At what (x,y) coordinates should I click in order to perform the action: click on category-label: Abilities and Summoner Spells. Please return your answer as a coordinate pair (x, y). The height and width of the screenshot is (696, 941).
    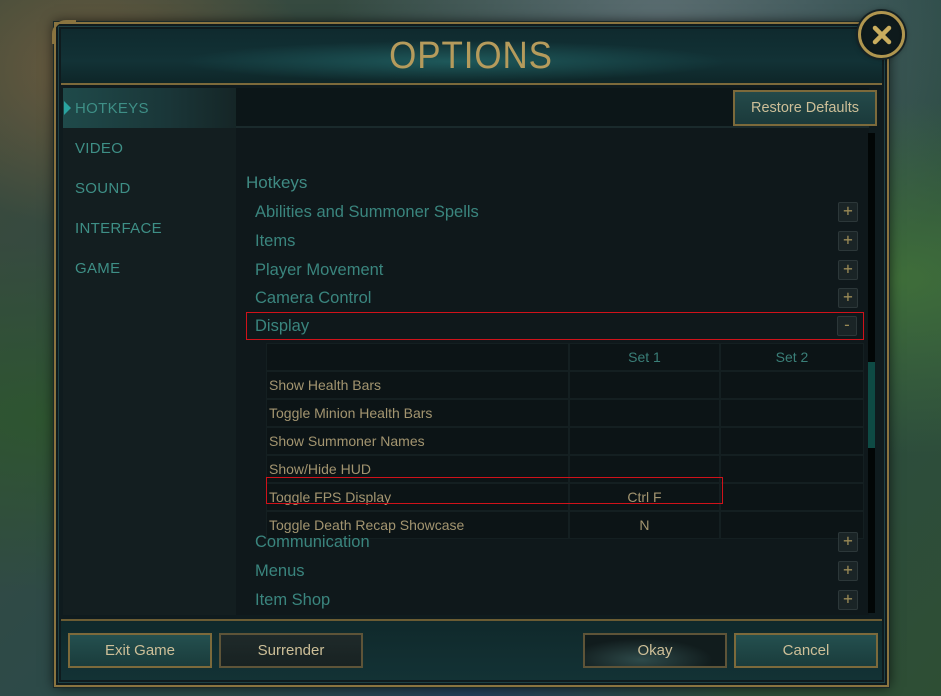
    Looking at the image, I should click on (367, 211).